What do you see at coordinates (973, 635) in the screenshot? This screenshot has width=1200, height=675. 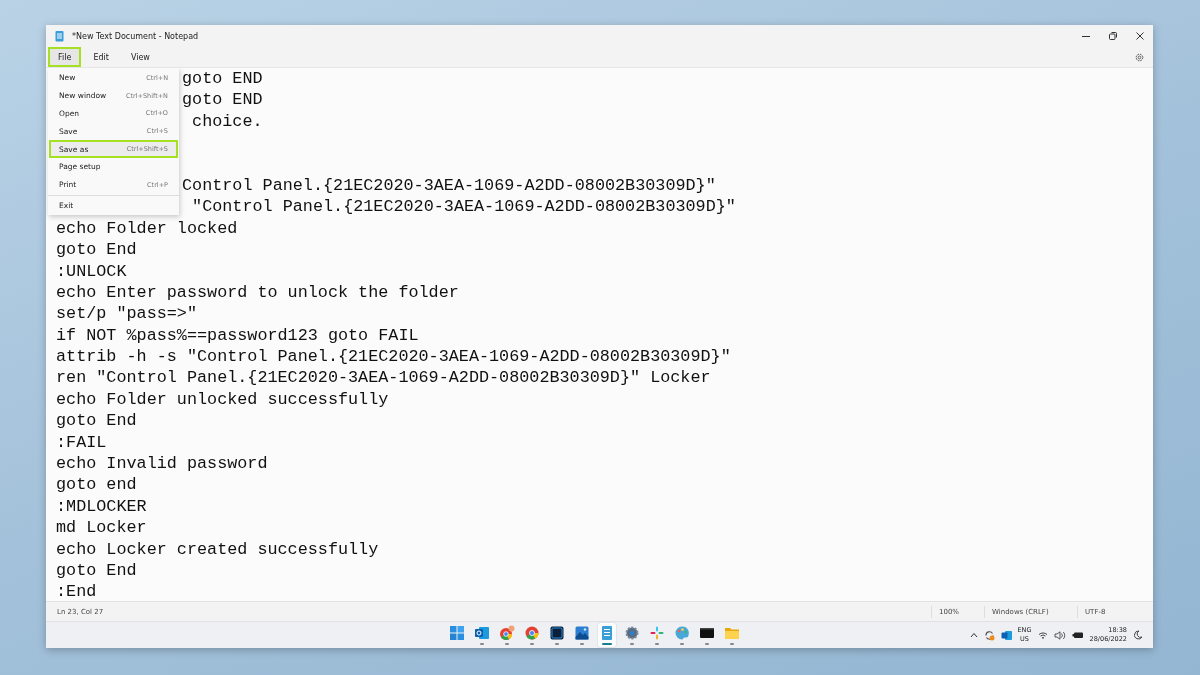 I see `chevron-up-icon` at bounding box center [973, 635].